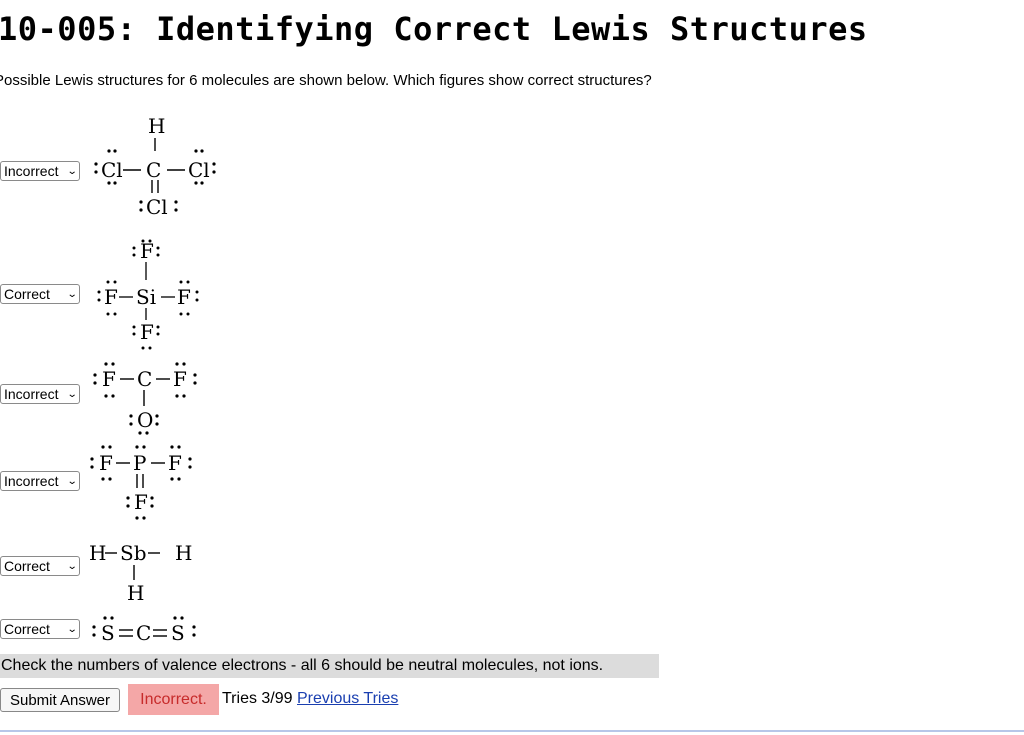 Image resolution: width=1024 pixels, height=735 pixels. I want to click on molecule-1: H Cl C Cl Cl, so click(155, 166).